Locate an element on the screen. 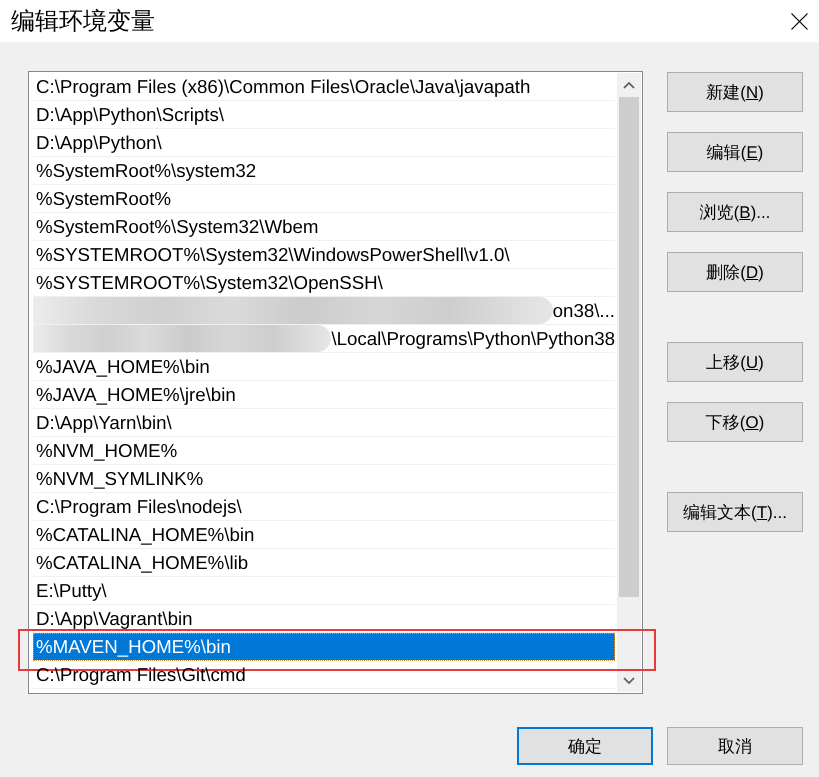  path-entry: D:\App\Python\ is located at coordinates (324, 143).